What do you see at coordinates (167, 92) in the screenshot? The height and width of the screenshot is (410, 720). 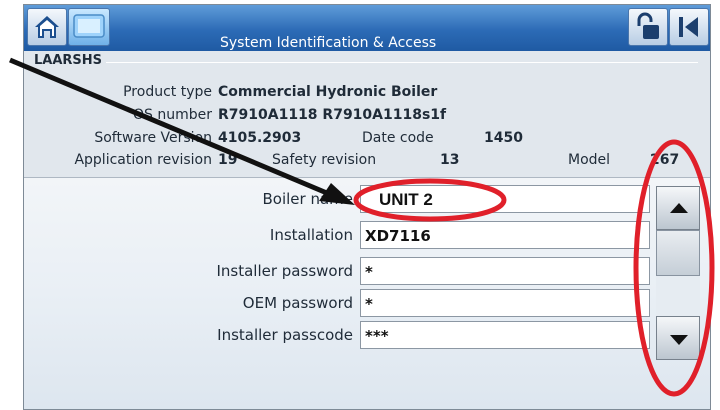 I see `product-type-label: Product type` at bounding box center [167, 92].